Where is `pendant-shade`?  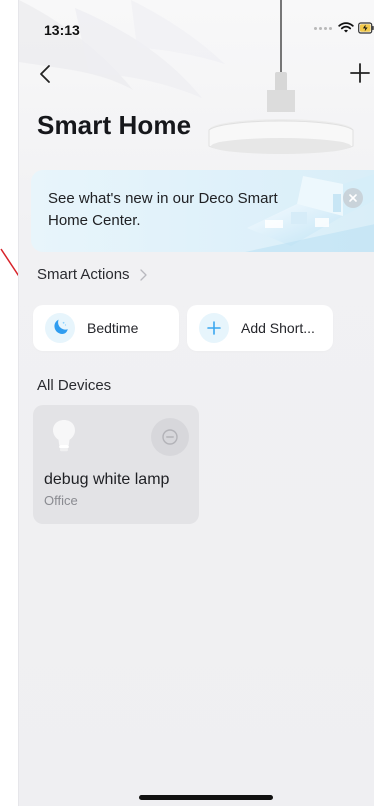
pendant-shade is located at coordinates (281, 137).